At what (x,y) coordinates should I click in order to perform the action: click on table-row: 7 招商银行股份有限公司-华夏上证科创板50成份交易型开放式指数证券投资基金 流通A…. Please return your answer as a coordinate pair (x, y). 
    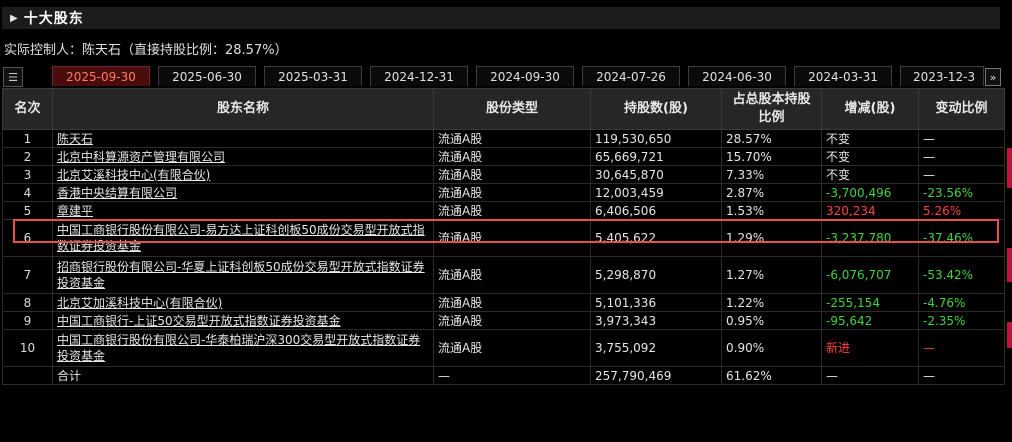
    Looking at the image, I should click on (503, 275).